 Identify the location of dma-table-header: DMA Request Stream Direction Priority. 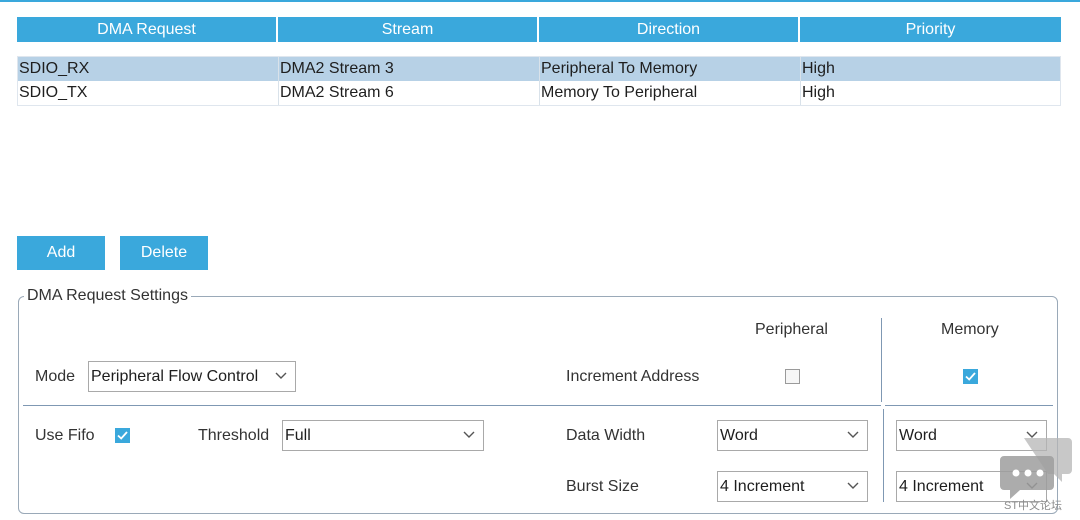
(539, 29).